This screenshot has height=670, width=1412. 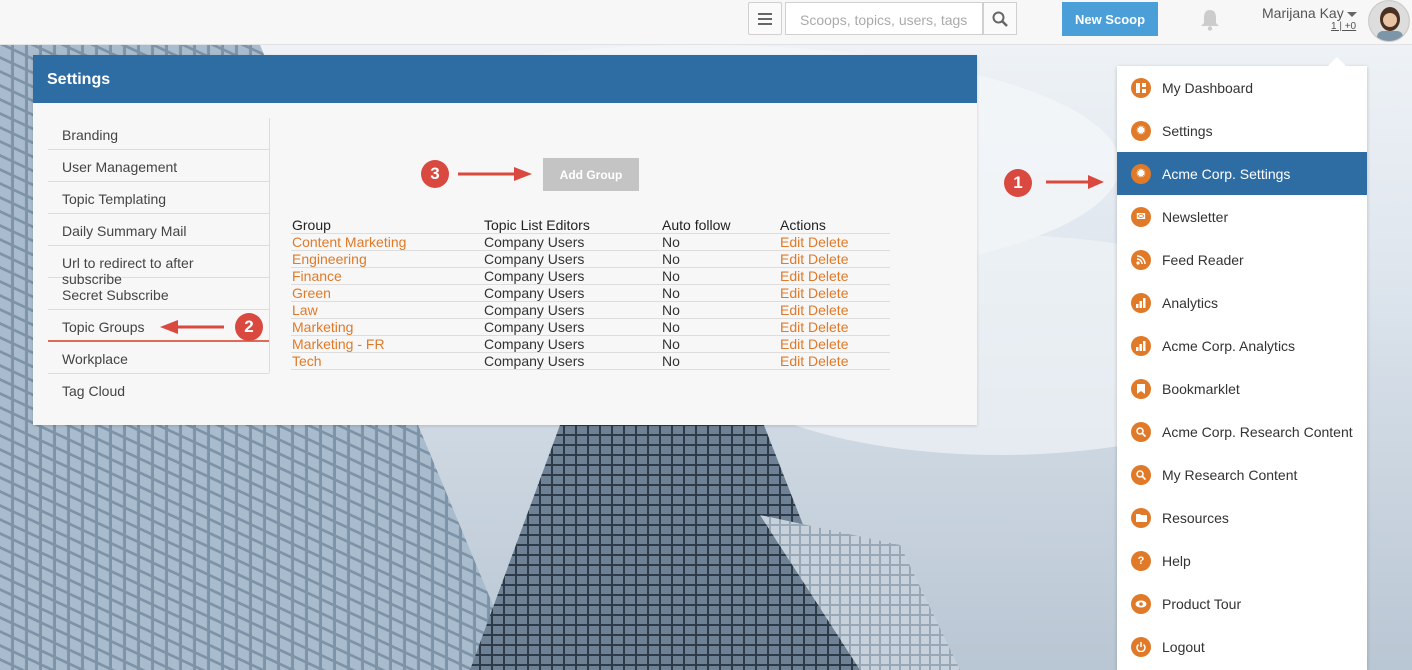 What do you see at coordinates (1208, 87) in the screenshot?
I see `menu-item-label: My Dashboard` at bounding box center [1208, 87].